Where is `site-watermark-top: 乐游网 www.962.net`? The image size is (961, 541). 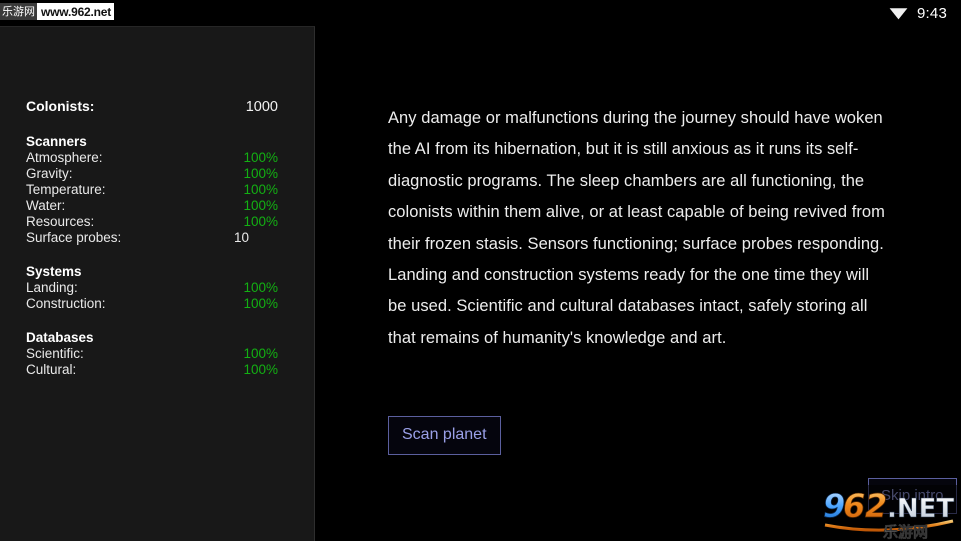
site-watermark-top: 乐游网 www.962.net is located at coordinates (57, 11).